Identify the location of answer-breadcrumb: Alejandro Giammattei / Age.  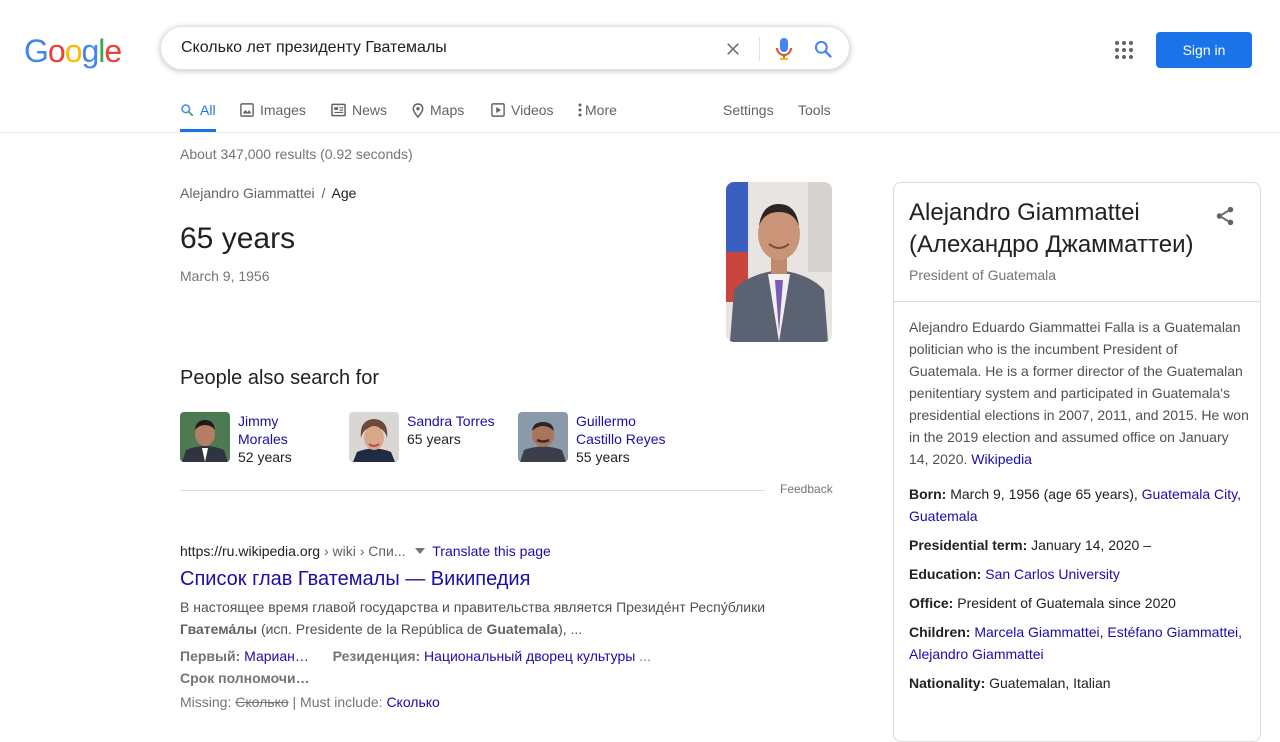
(268, 193).